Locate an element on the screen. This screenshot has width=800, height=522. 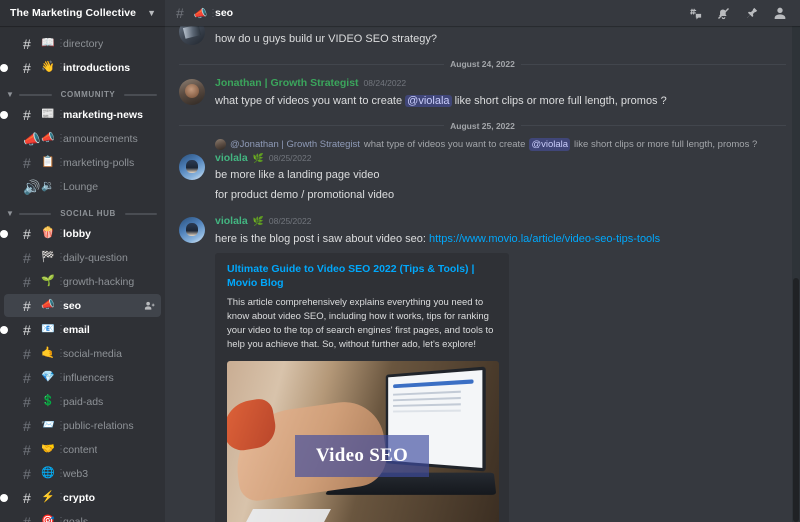
sidebar-channel-introductions: # 👋 ⋮ introductions is located at coordinates (80, 67).